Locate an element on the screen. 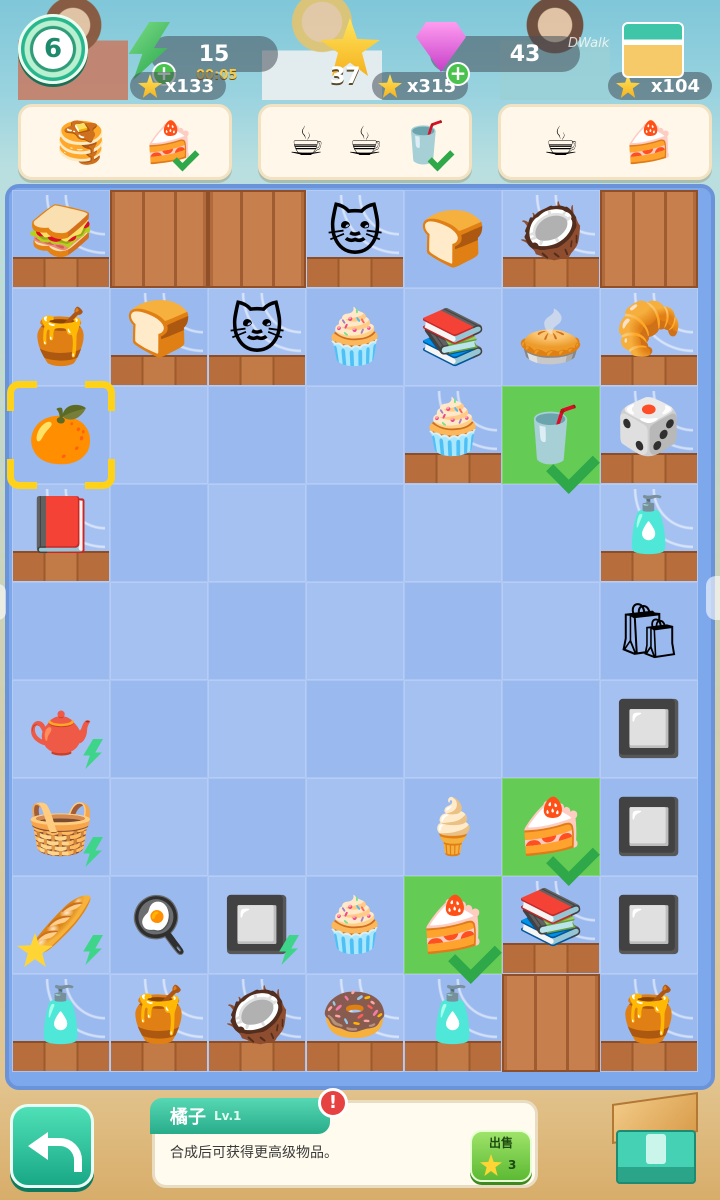  board-cell: 📕 is located at coordinates (61, 533).